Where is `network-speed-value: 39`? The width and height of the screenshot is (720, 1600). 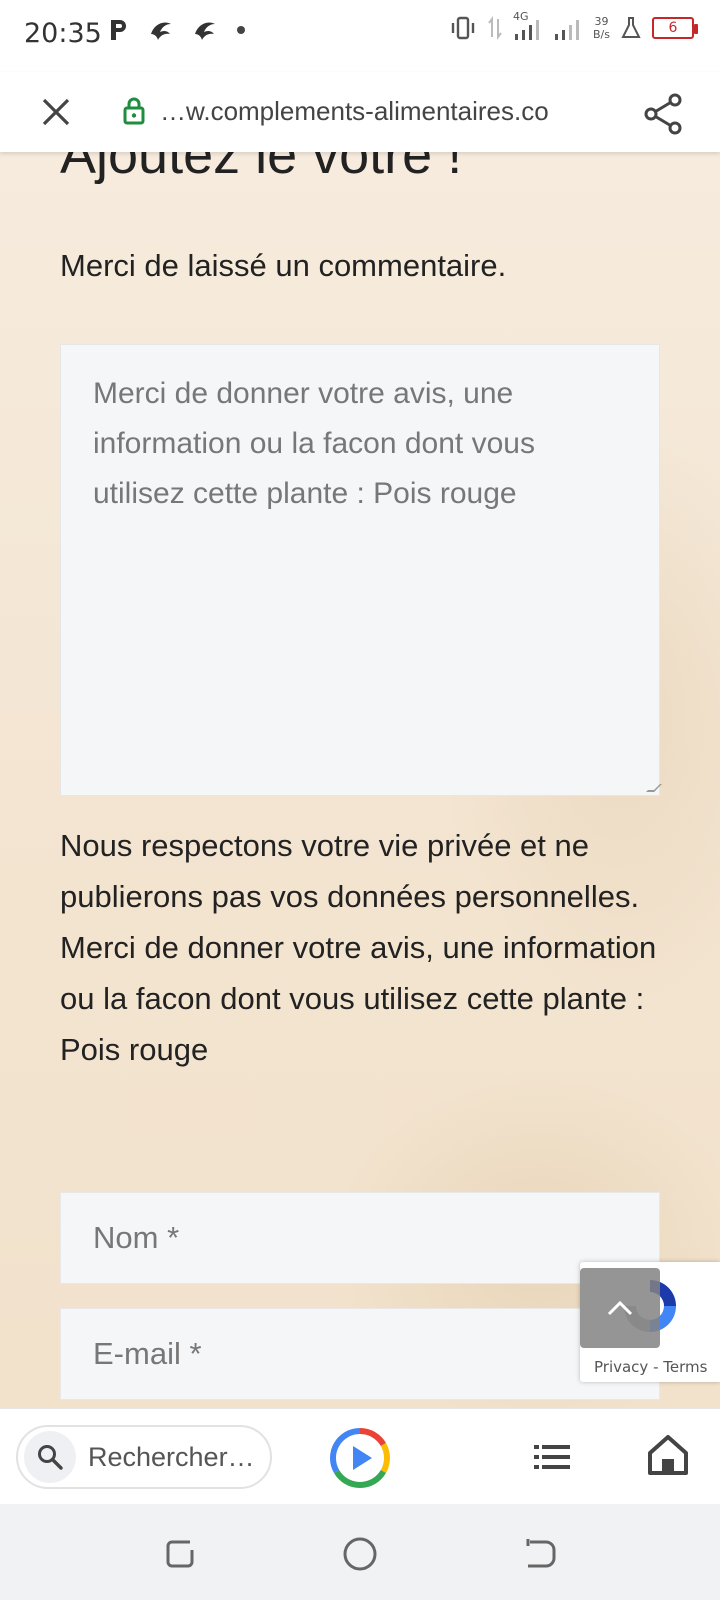
network-speed-value: 39 is located at coordinates (601, 21).